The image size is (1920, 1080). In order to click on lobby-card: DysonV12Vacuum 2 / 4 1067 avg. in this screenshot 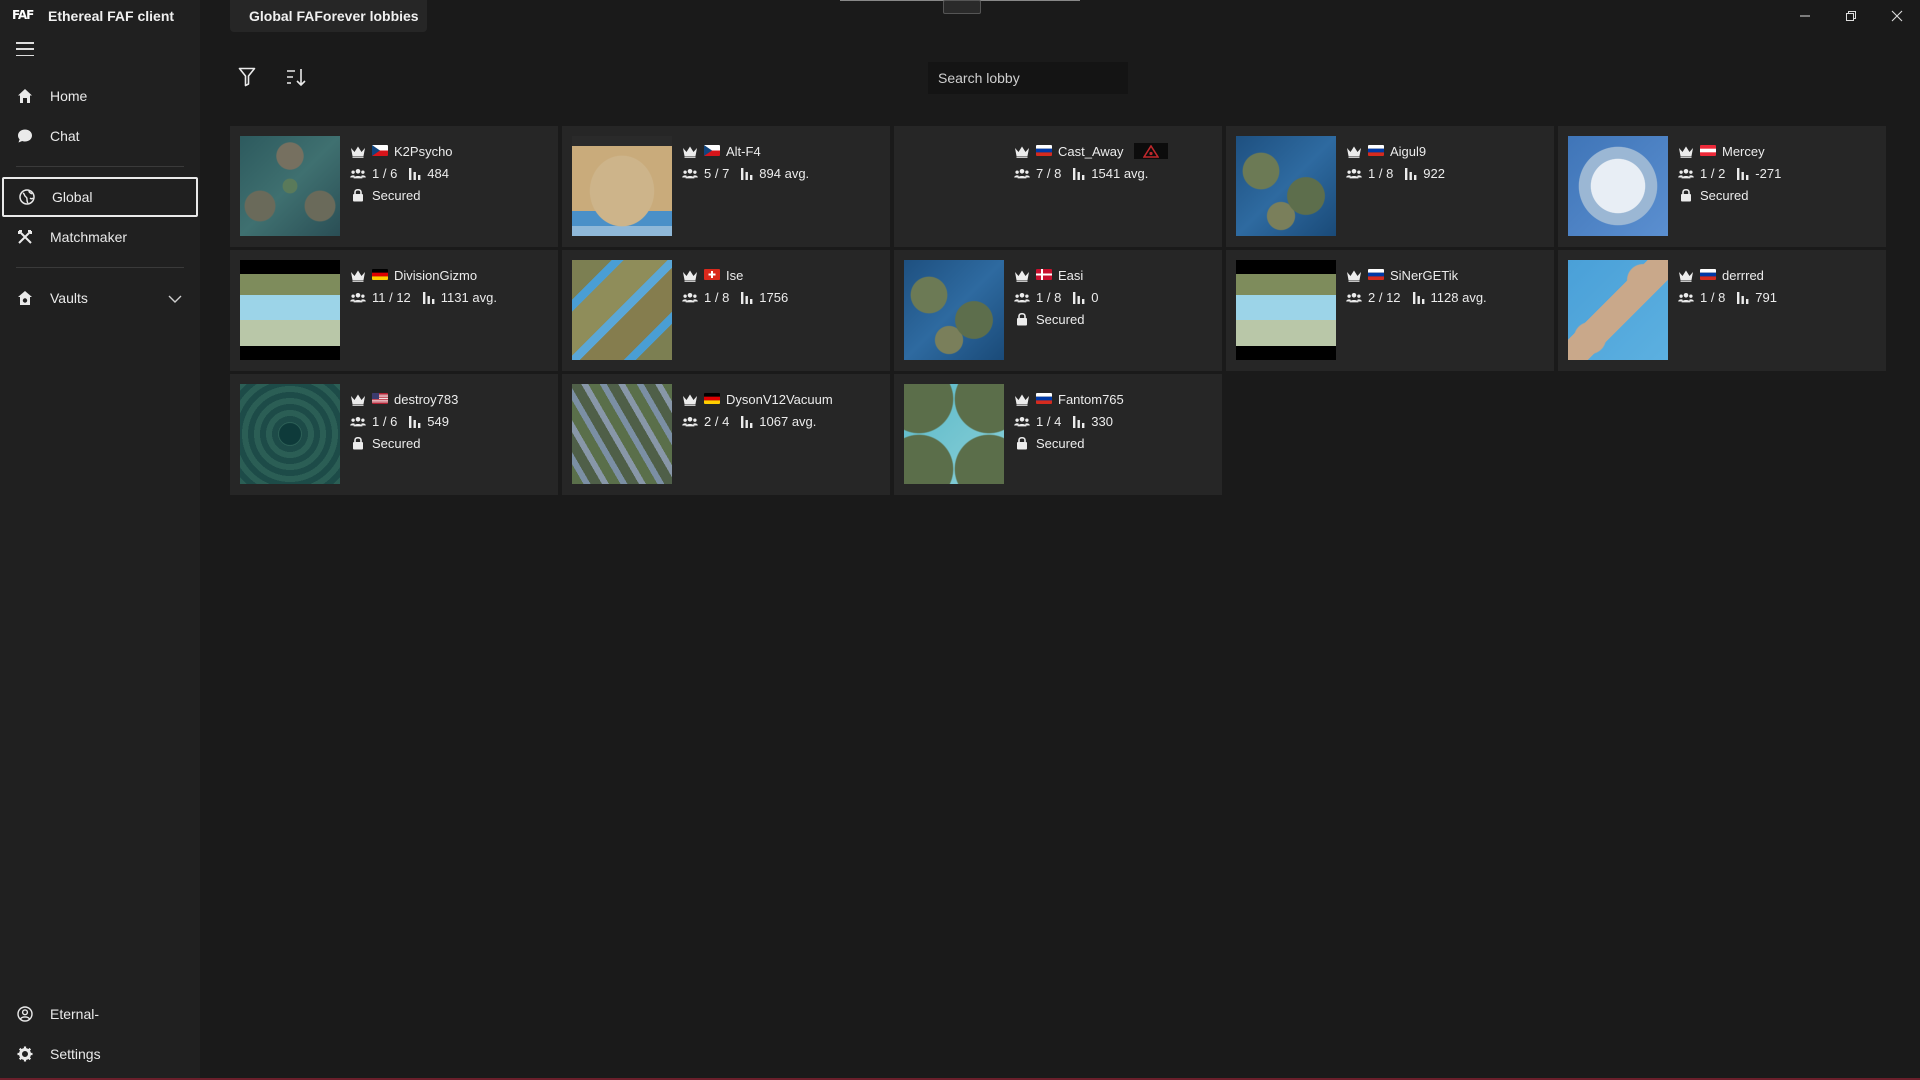, I will do `click(726, 434)`.